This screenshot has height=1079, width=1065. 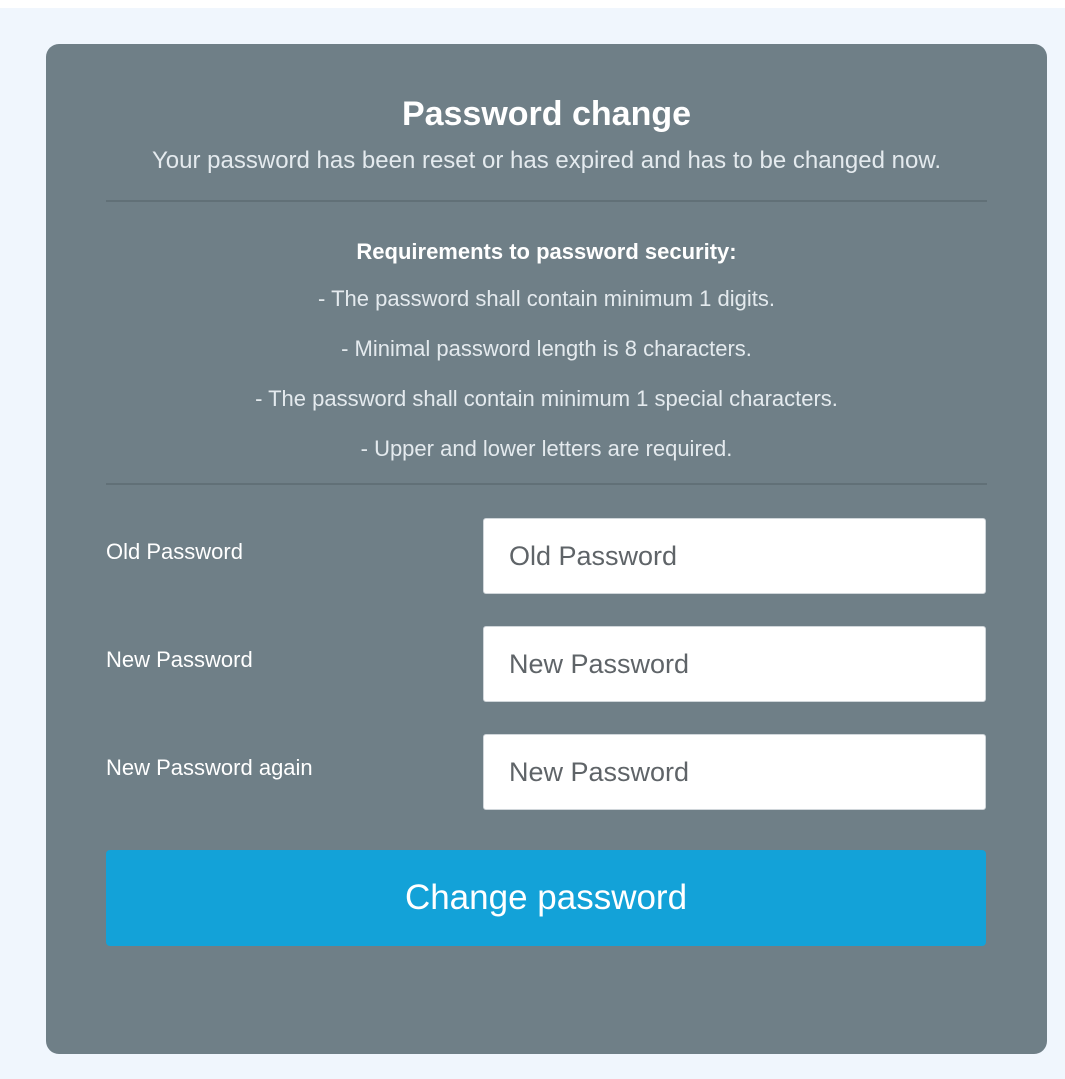 I want to click on requirement-item: - Upper and lower letters are required., so click(x=546, y=448).